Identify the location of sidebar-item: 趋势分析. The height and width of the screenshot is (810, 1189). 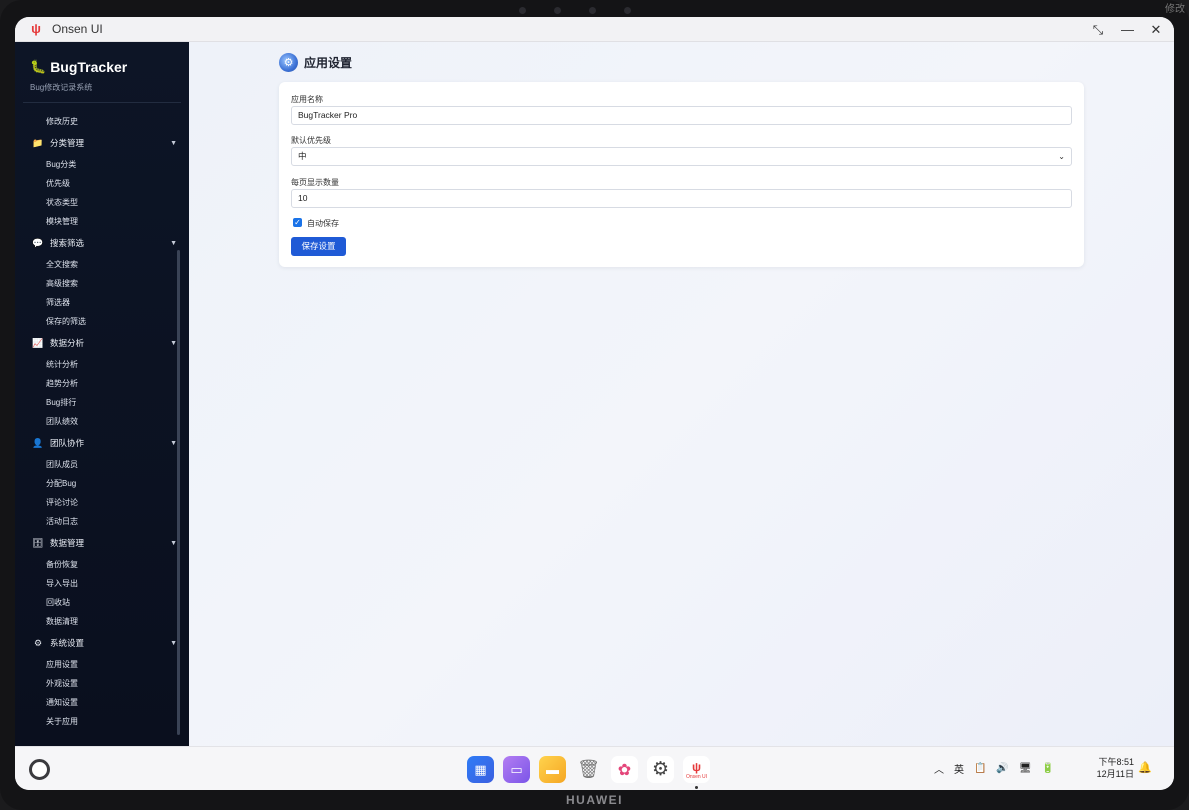
(96, 383).